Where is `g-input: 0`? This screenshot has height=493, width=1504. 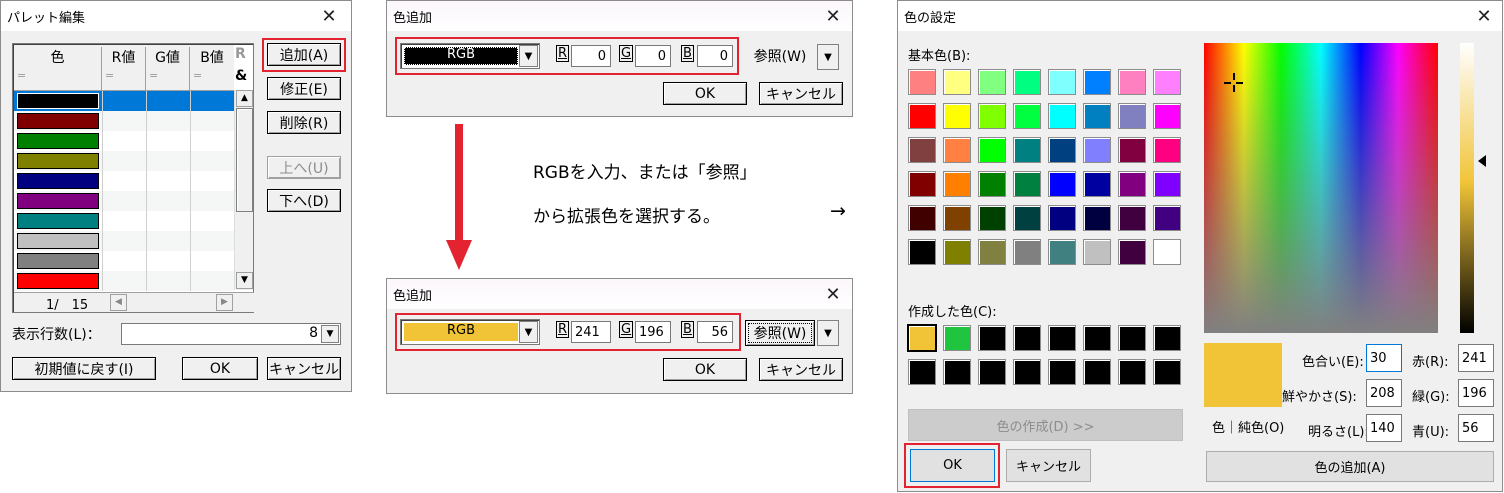
g-input: 0 is located at coordinates (653, 56).